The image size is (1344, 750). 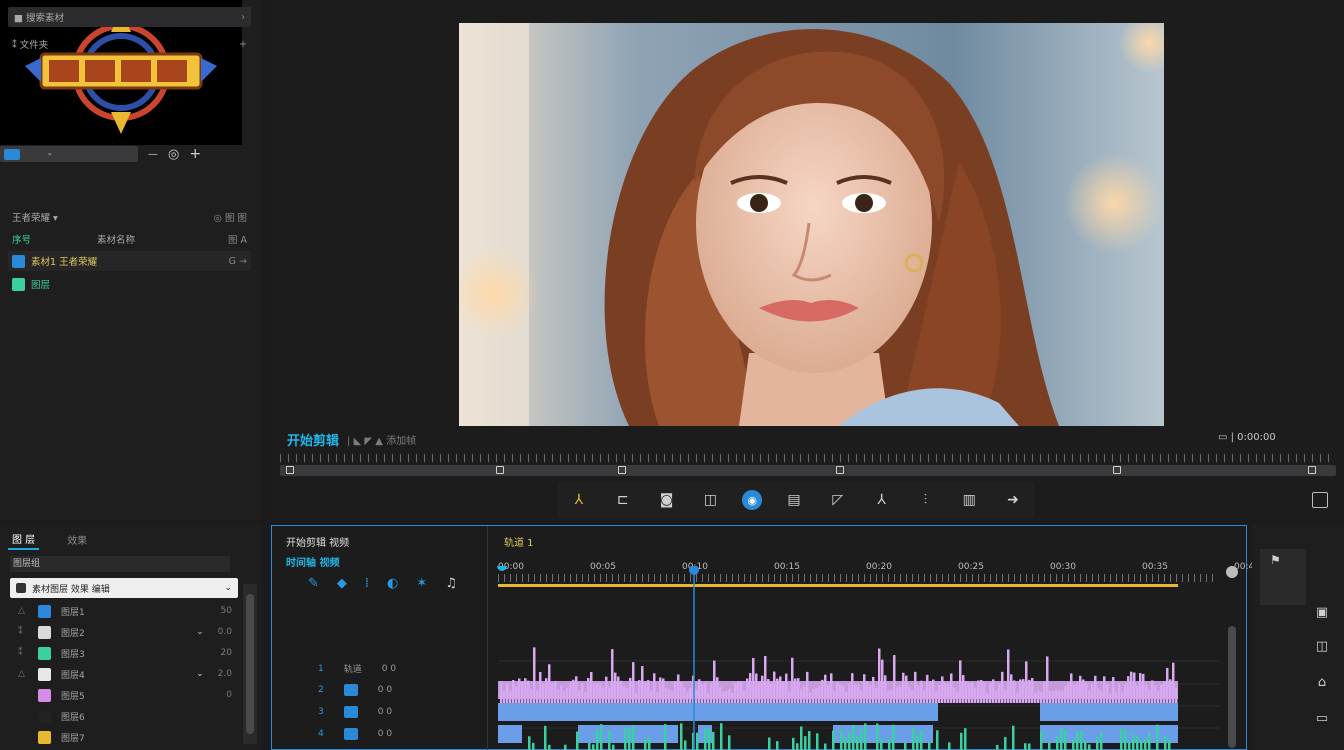 I want to click on export-icon: ▥, so click(x=969, y=500).